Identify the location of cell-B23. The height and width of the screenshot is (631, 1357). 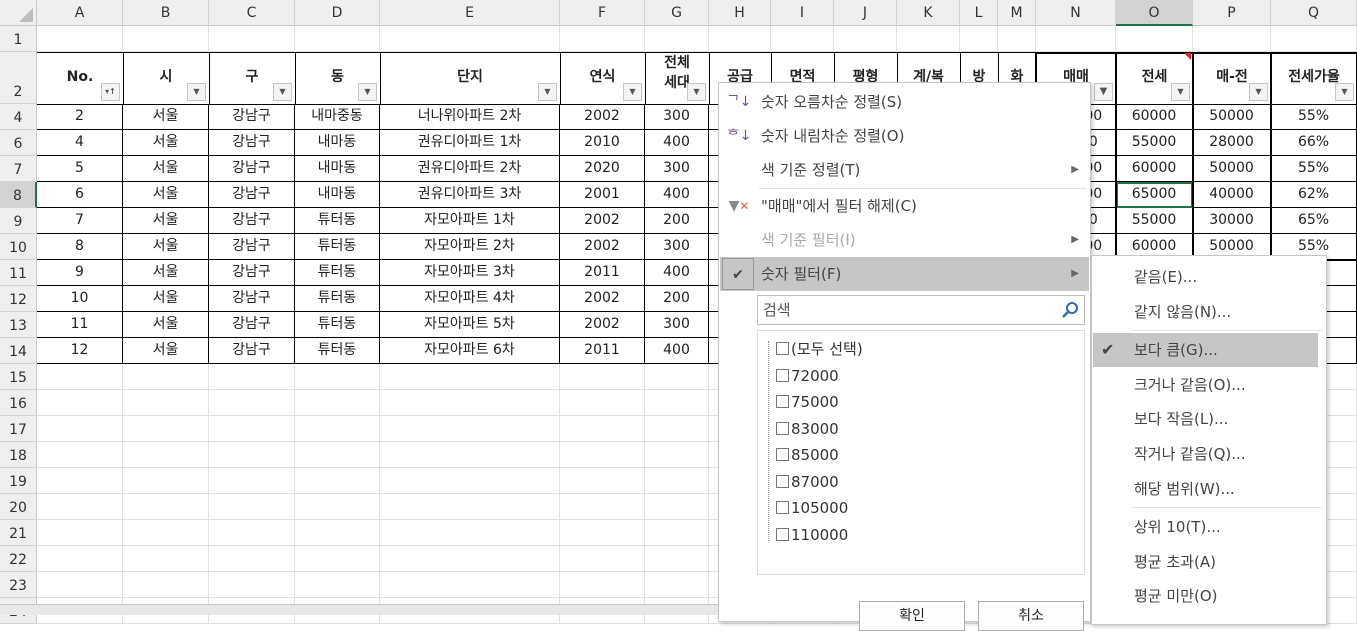
(166, 585).